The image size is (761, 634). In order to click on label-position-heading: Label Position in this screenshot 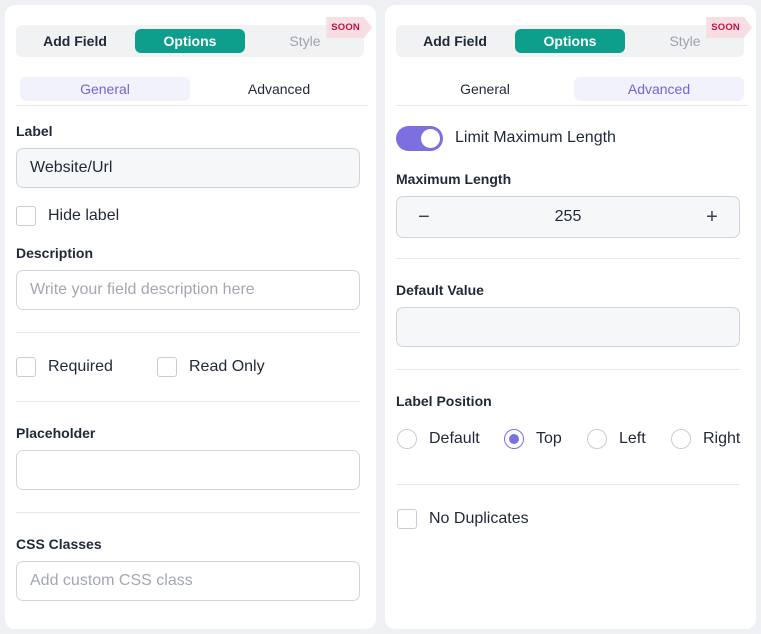, I will do `click(444, 401)`.